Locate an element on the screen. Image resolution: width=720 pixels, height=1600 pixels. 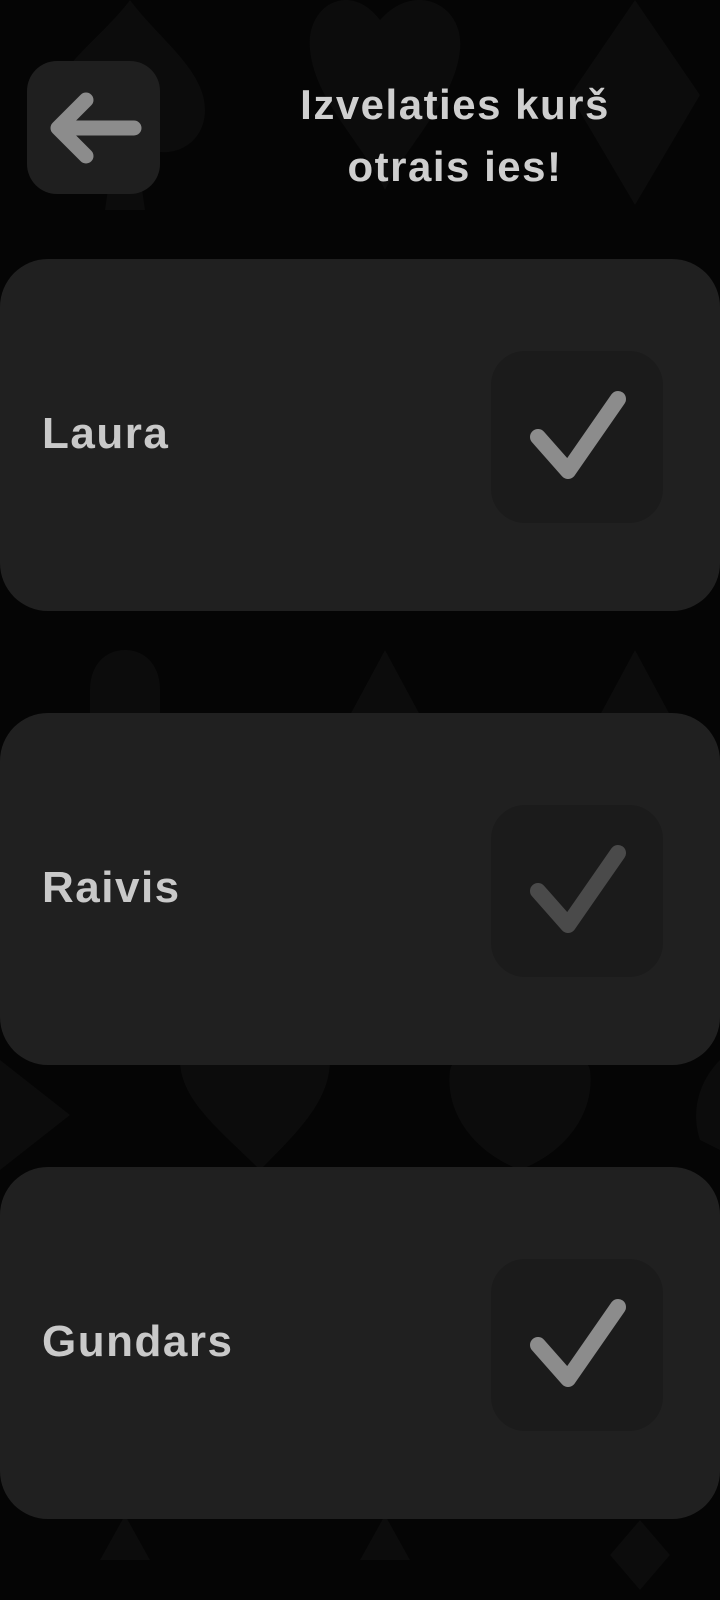
player-name: Gundars is located at coordinates (138, 1341).